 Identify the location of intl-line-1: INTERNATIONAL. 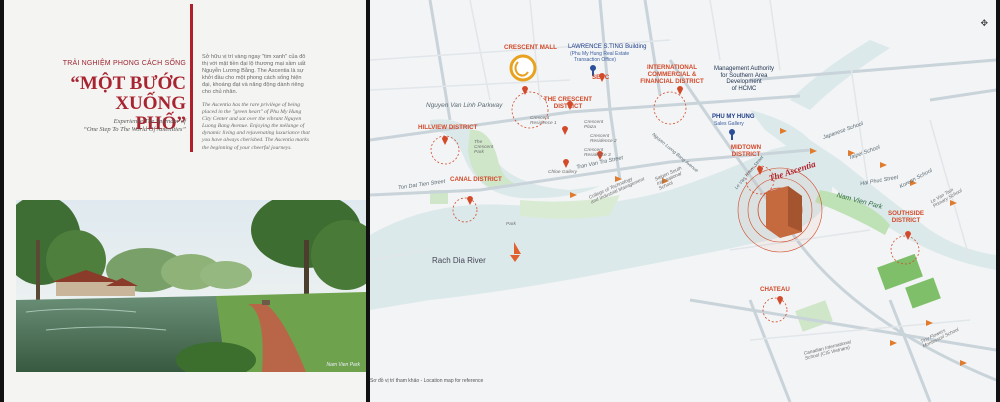
(672, 67).